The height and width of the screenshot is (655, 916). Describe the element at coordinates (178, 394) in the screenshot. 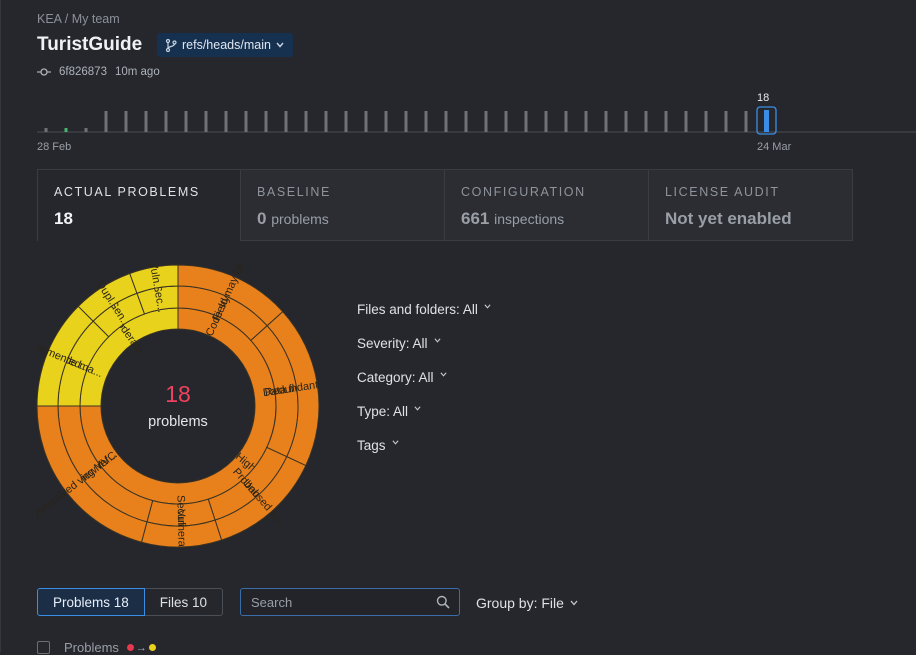

I see `center-count: 18` at that location.